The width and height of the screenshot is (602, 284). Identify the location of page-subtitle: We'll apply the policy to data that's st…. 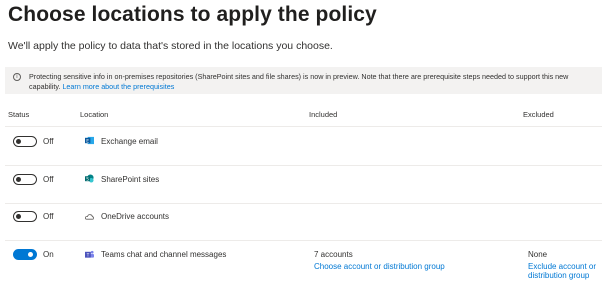
(170, 46).